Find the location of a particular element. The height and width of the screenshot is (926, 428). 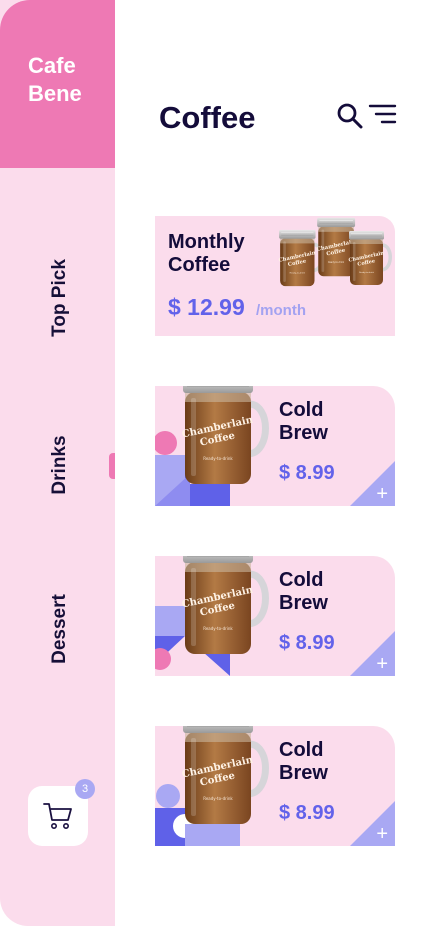

brand-block: Cafe Bene is located at coordinates (57, 84).